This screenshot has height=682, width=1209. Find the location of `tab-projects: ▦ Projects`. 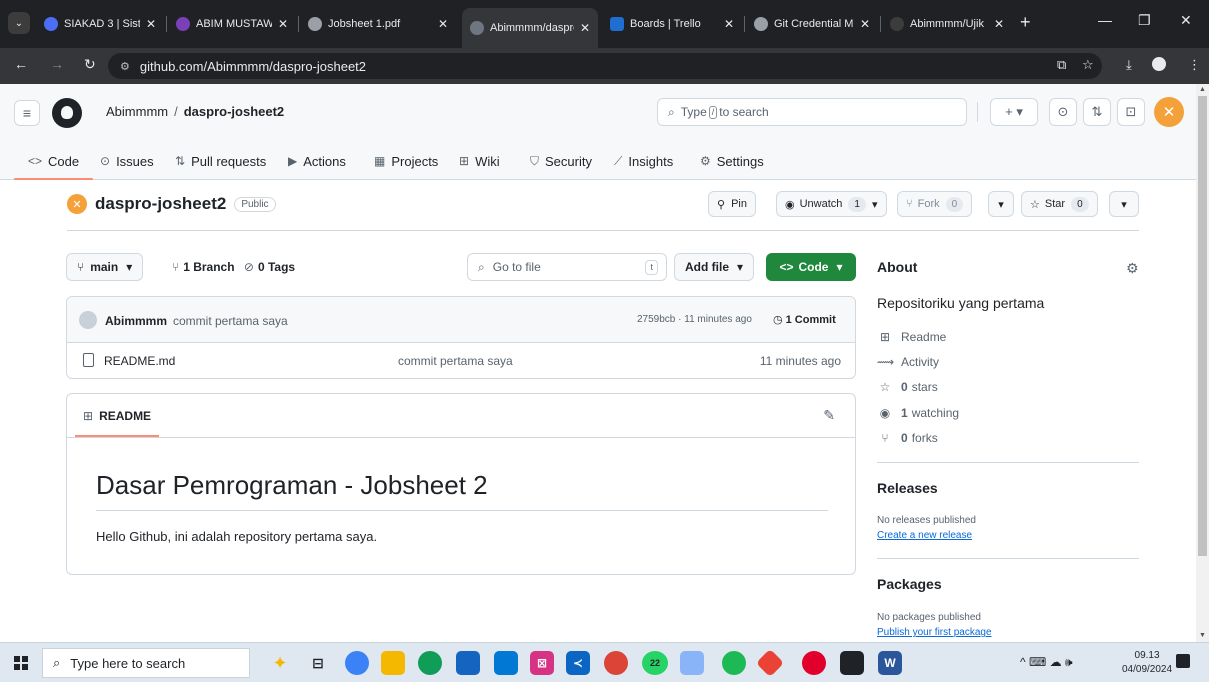

tab-projects: ▦ Projects is located at coordinates (406, 161).